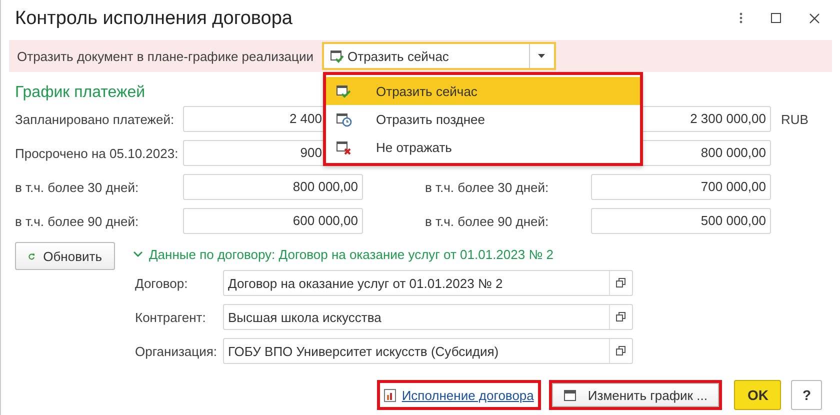  I want to click on close-icon, so click(814, 18).